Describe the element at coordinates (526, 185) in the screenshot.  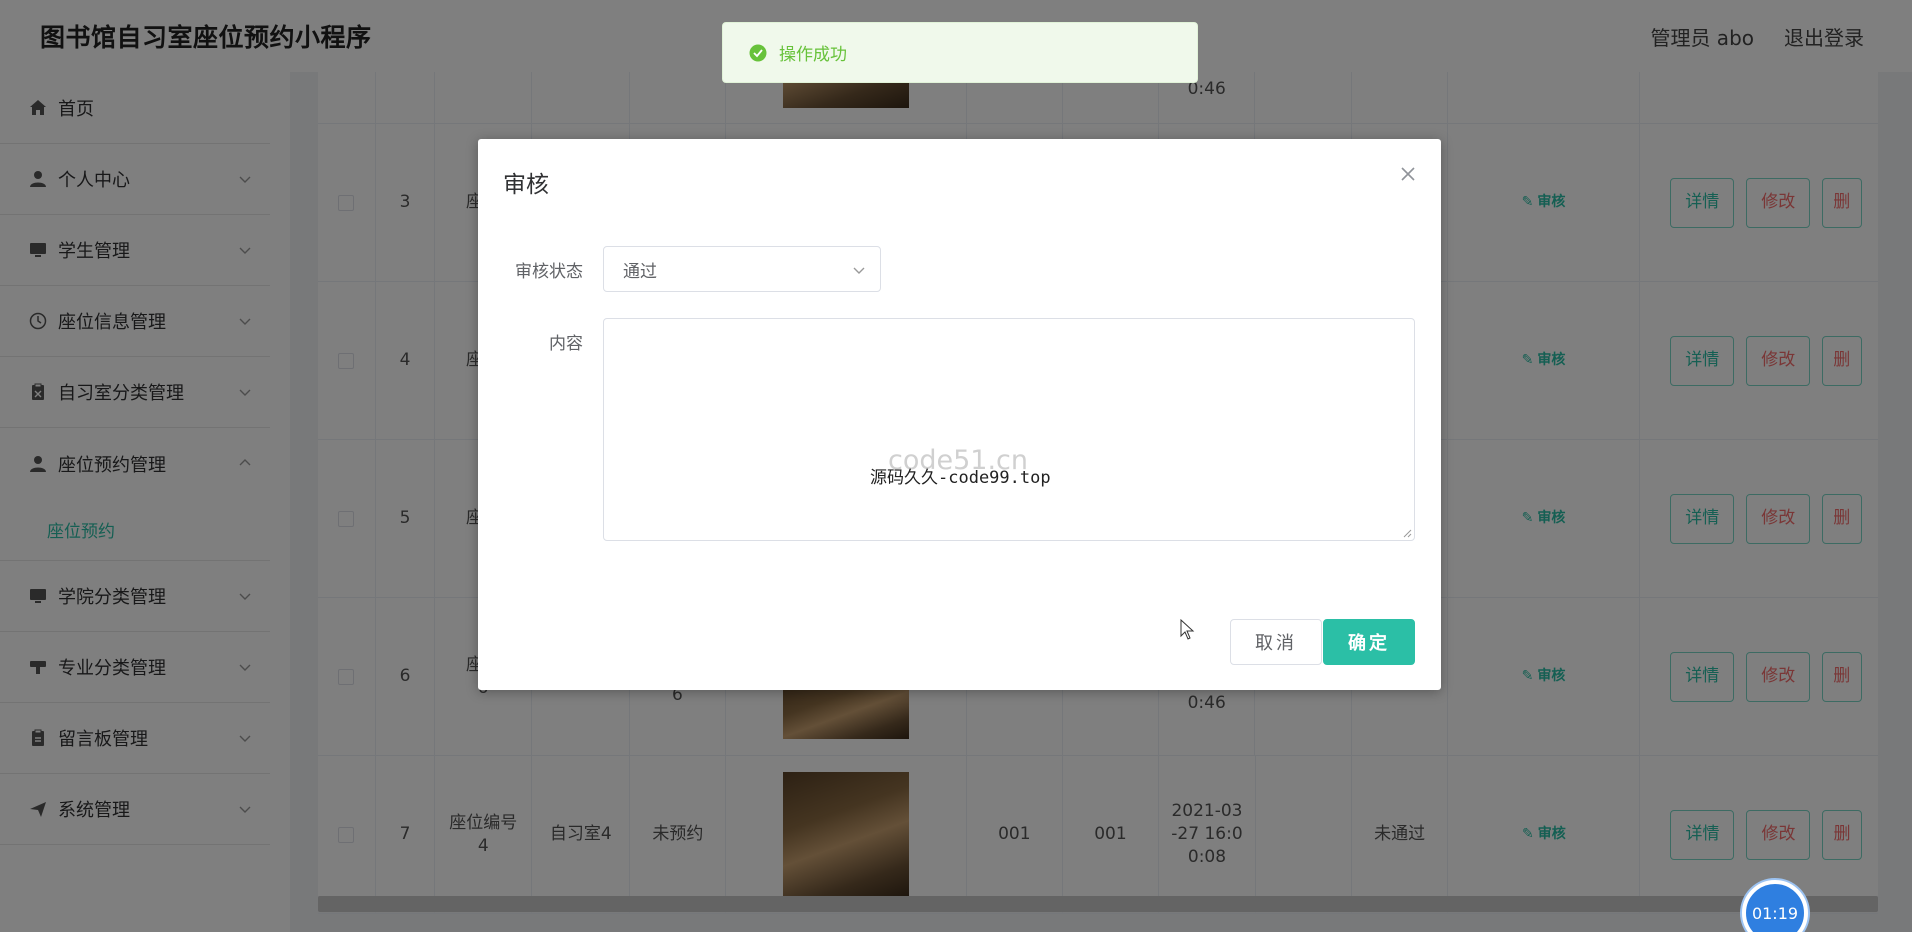
I see `dialog-title: 审核` at that location.